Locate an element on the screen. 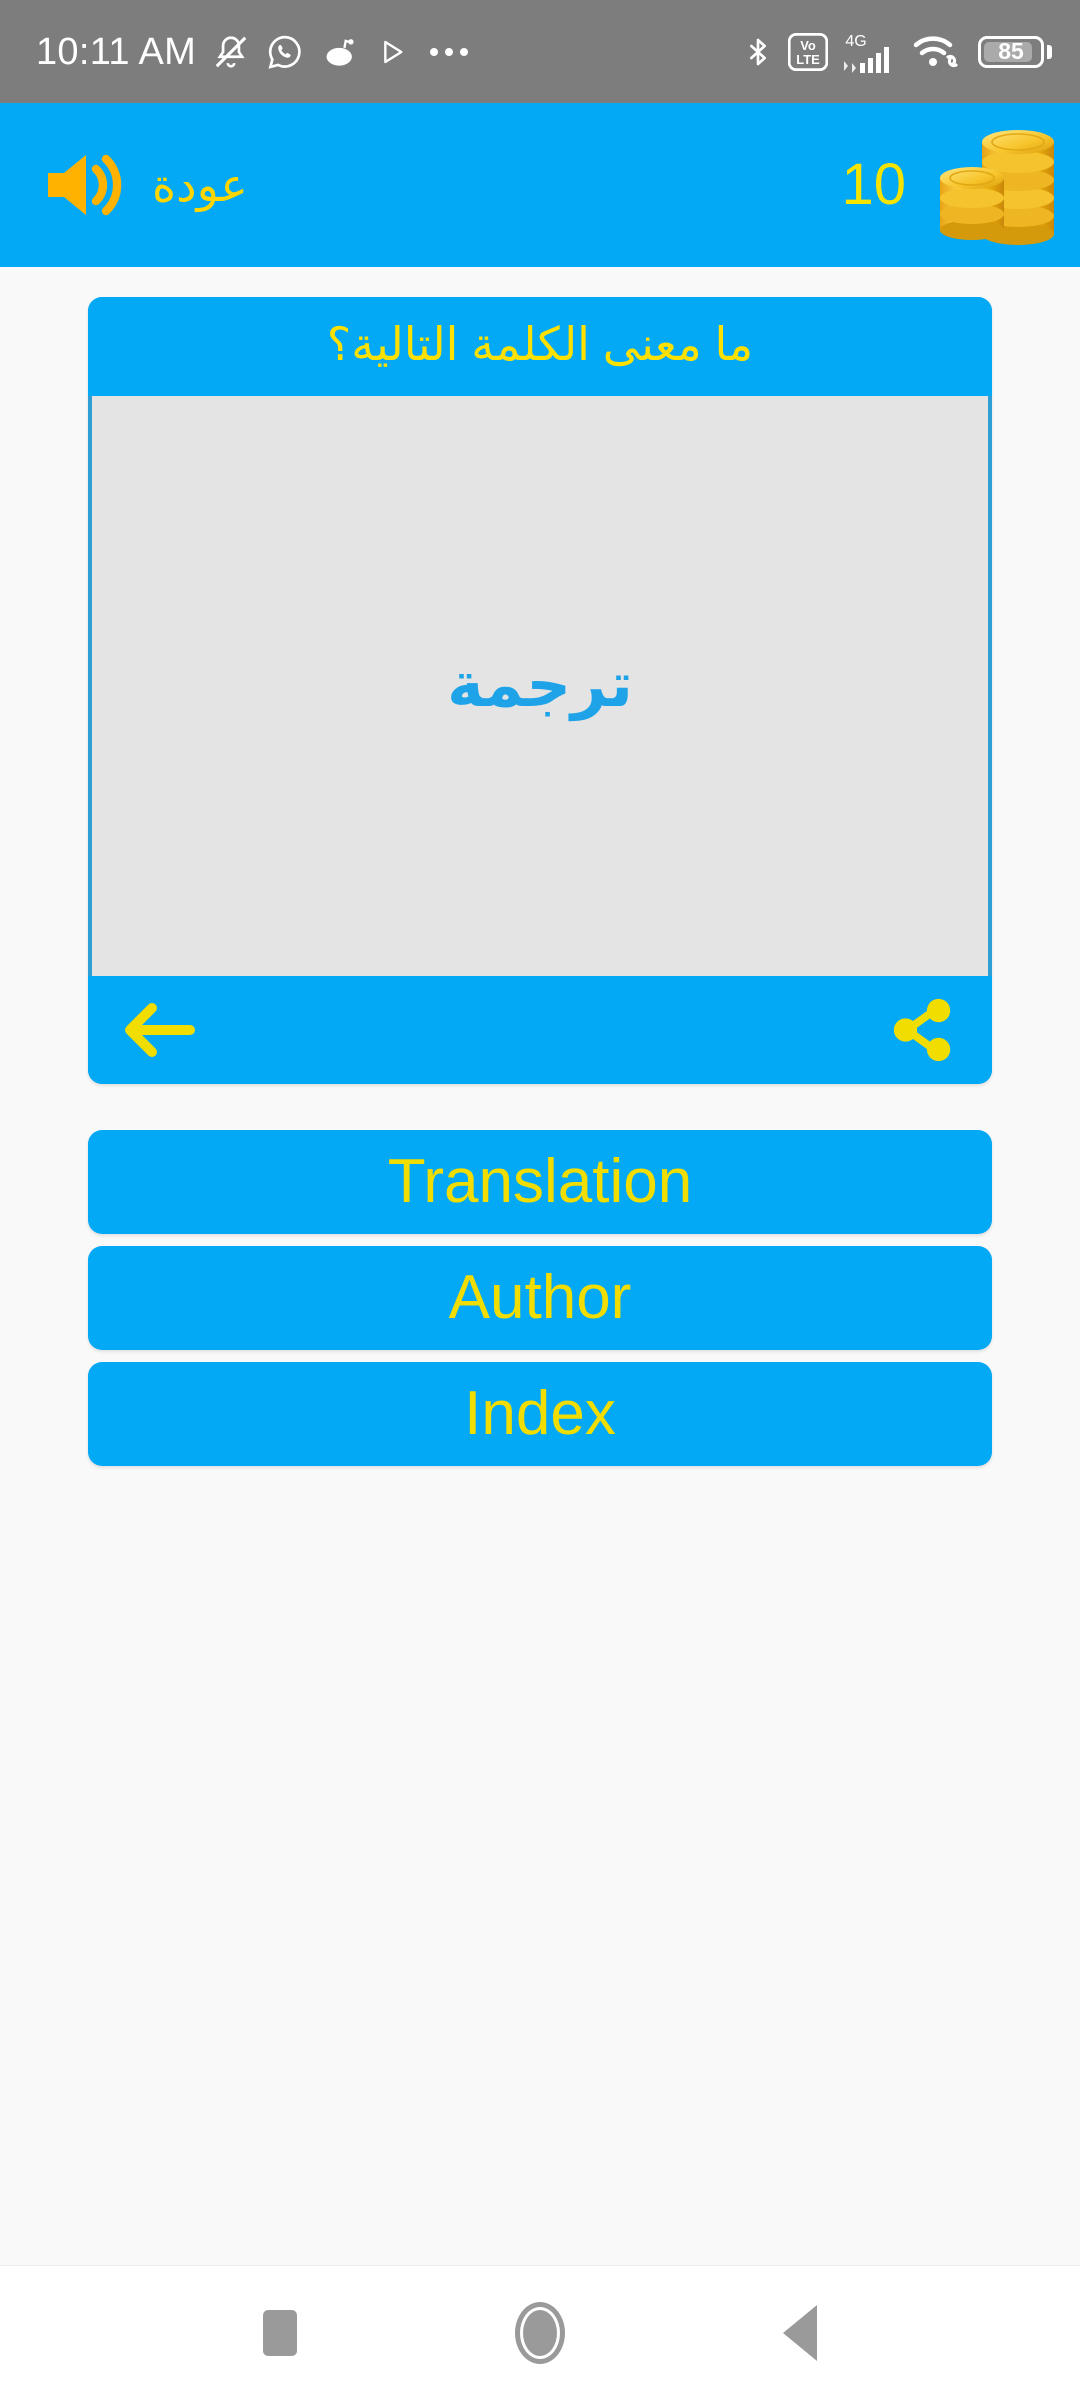 This screenshot has height=2400, width=1080. play-send-icon is located at coordinates (392, 52).